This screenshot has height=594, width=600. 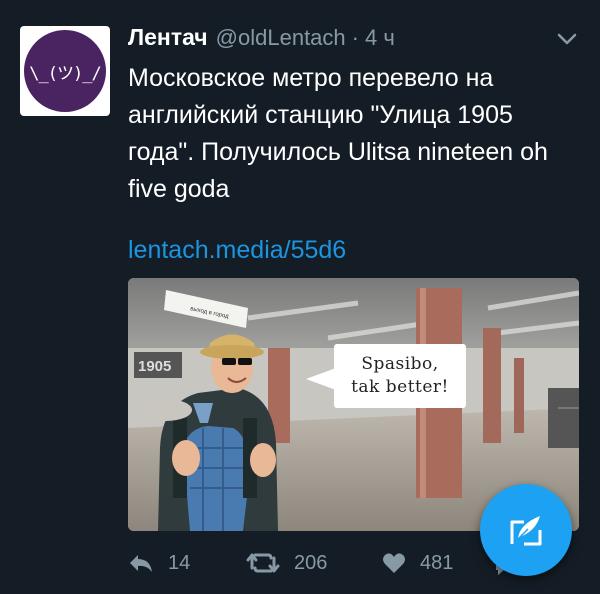 What do you see at coordinates (567, 39) in the screenshot?
I see `chevron-down-icon` at bounding box center [567, 39].